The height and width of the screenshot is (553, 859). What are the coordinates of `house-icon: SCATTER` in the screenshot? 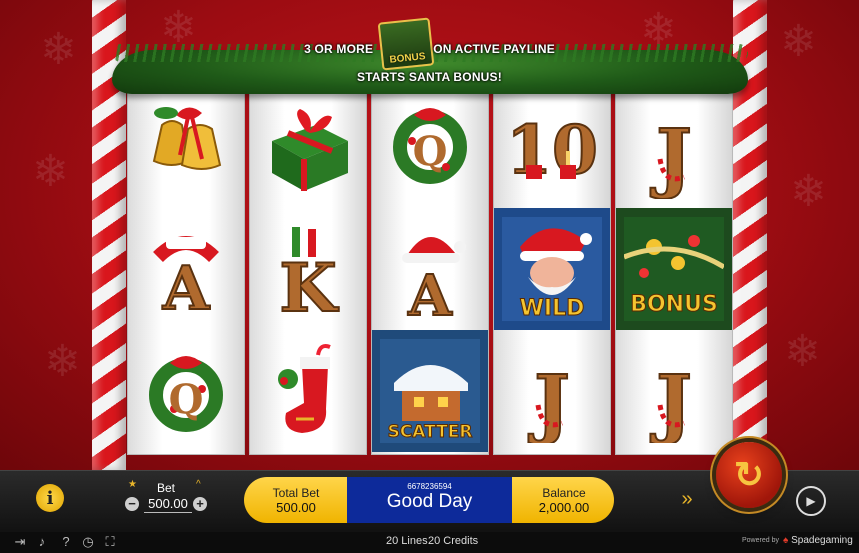 It's located at (430, 391).